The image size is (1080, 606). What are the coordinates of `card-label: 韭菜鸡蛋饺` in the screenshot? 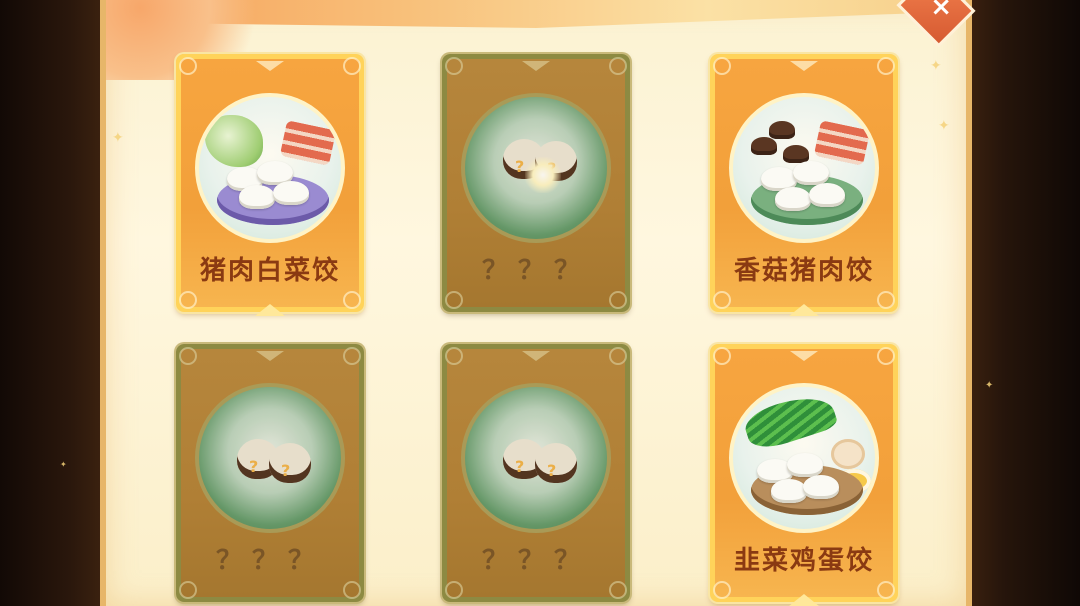 It's located at (803, 561).